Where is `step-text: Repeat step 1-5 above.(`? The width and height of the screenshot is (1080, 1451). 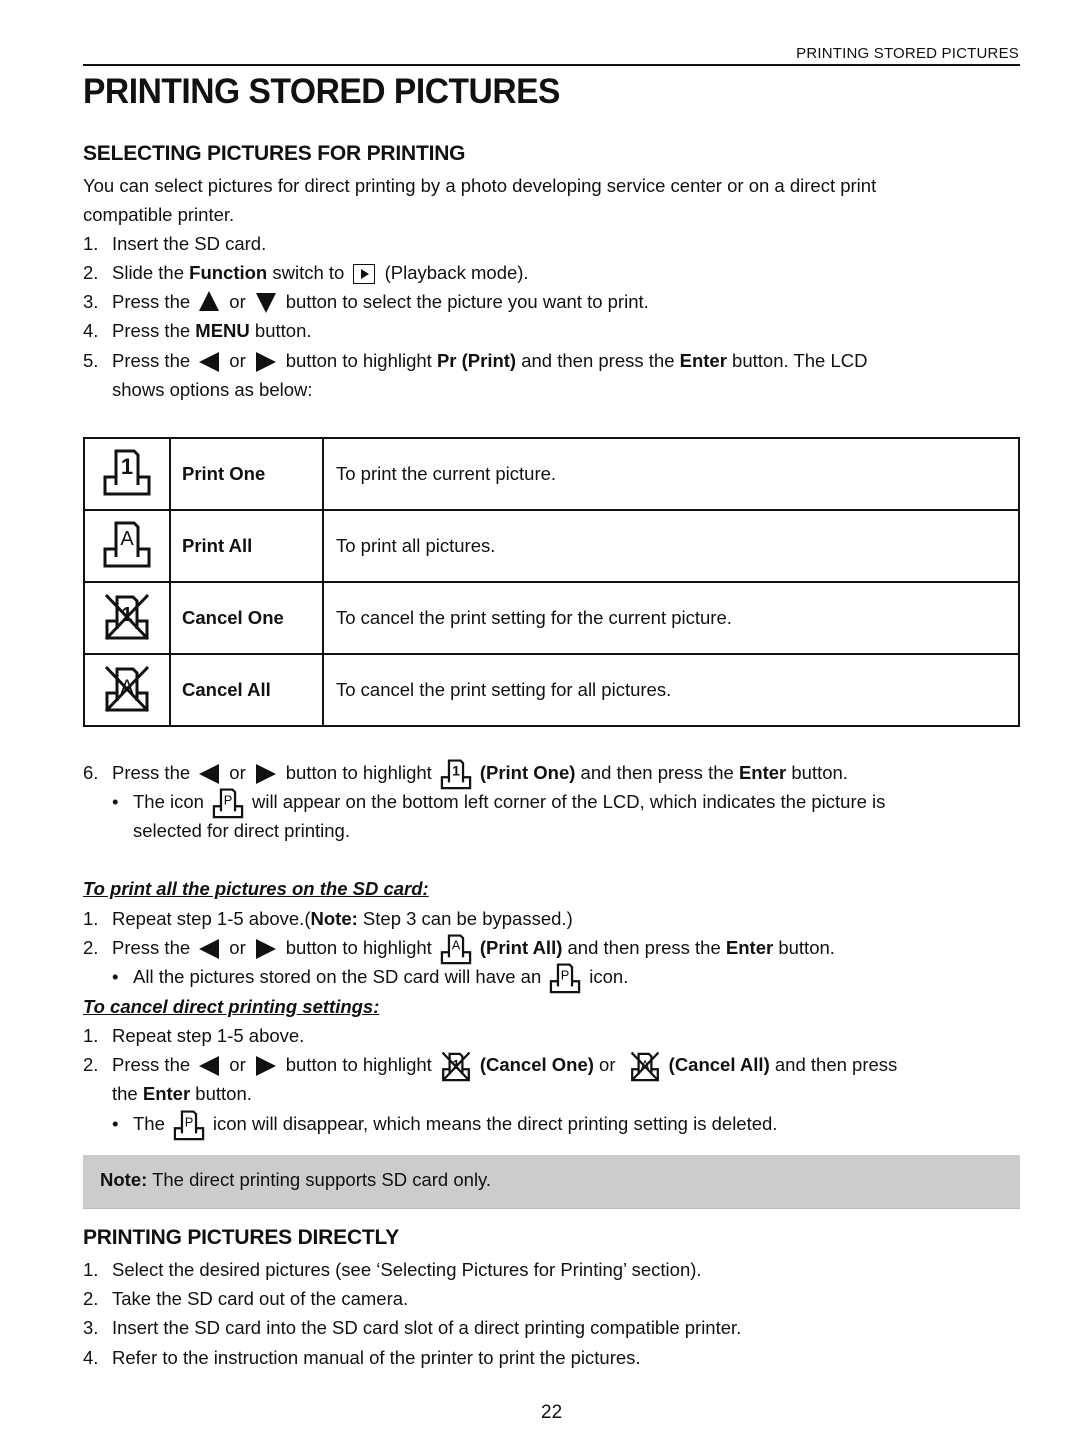
step-text: Repeat step 1-5 above.( is located at coordinates (211, 918).